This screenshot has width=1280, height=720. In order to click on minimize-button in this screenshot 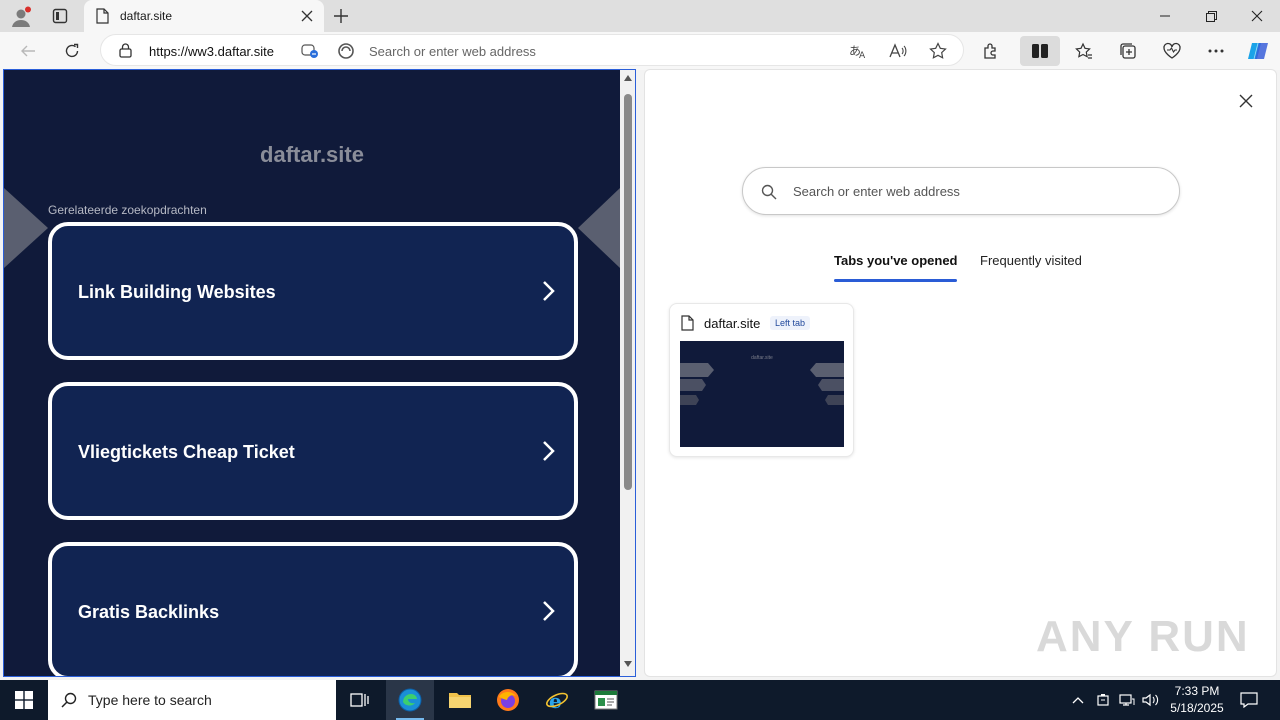, I will do `click(1165, 16)`.